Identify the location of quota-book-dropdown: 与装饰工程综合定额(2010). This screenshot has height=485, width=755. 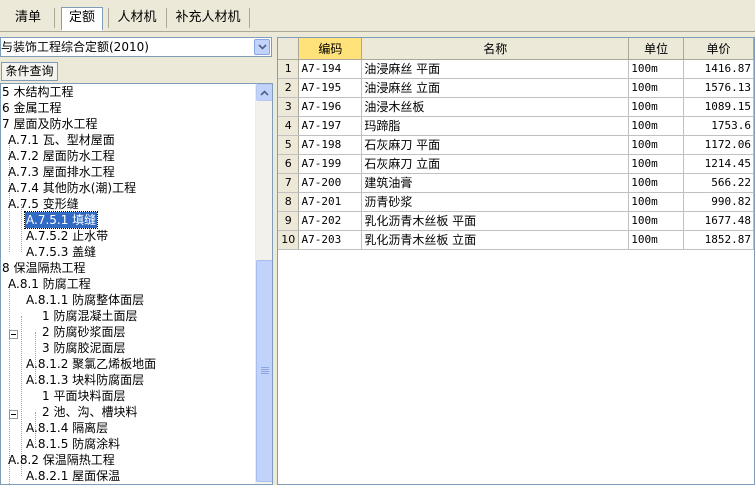
(136, 47).